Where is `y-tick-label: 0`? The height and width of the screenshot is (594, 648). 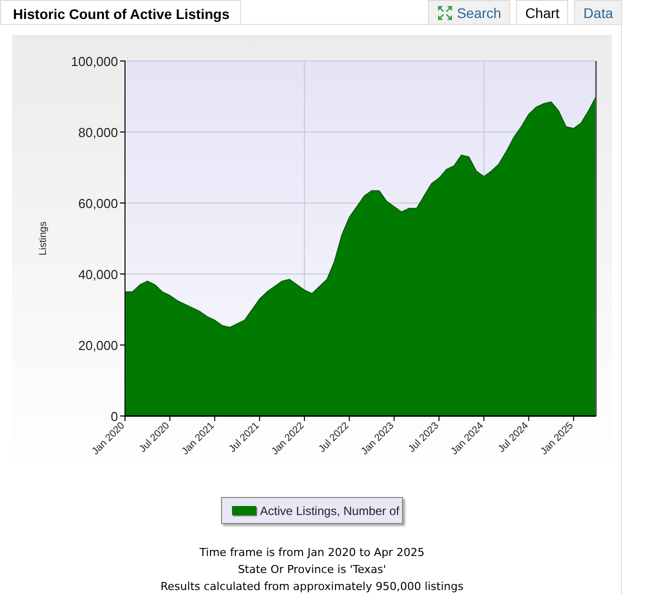
y-tick-label: 0 is located at coordinates (114, 416).